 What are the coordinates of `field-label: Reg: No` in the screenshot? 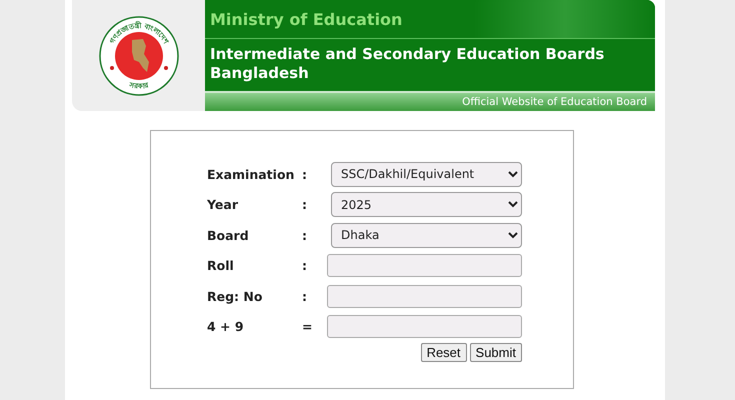 It's located at (235, 296).